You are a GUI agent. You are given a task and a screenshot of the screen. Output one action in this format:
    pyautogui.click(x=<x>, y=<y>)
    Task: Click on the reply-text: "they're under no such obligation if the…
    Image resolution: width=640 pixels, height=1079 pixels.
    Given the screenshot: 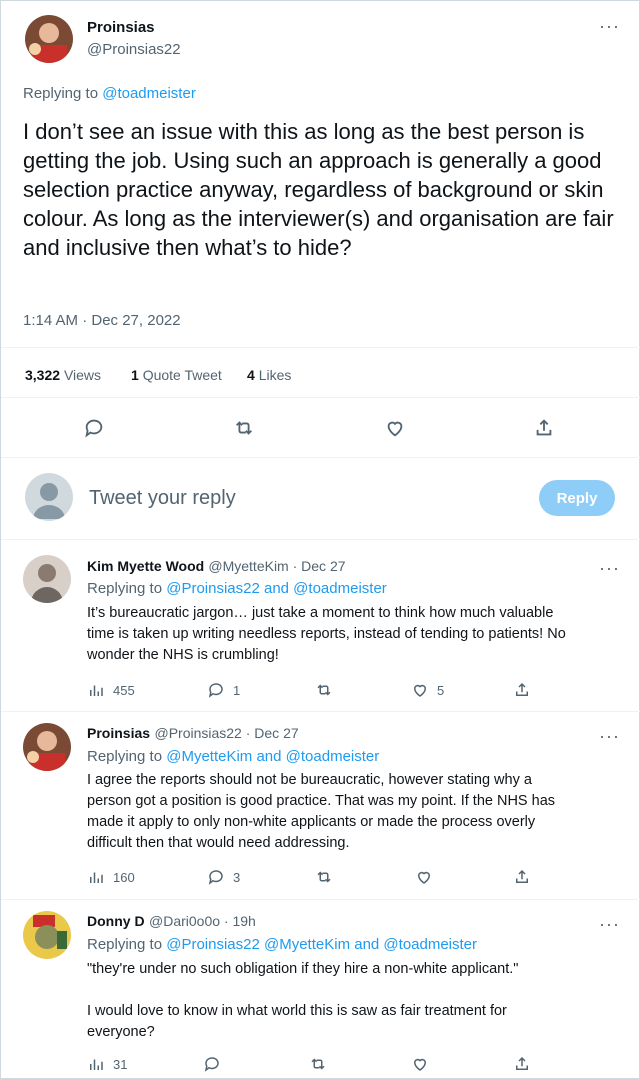 What is the action you would take?
    pyautogui.click(x=302, y=1001)
    